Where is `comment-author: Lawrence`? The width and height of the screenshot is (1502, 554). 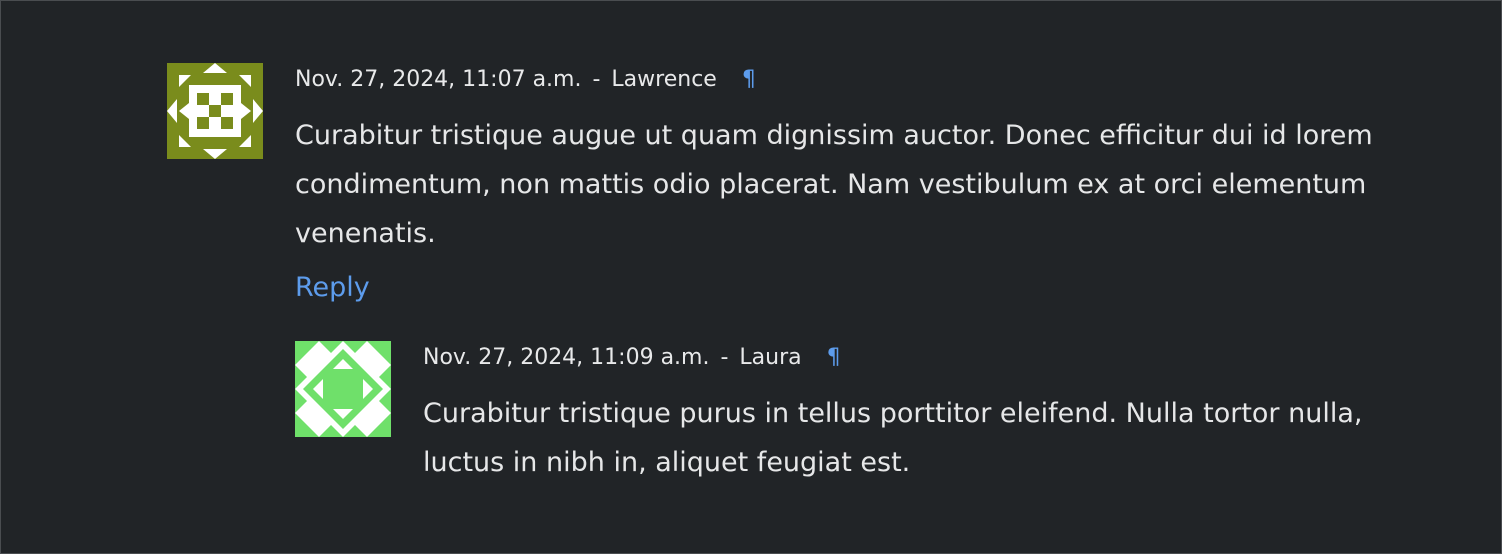
comment-author: Lawrence is located at coordinates (664, 79).